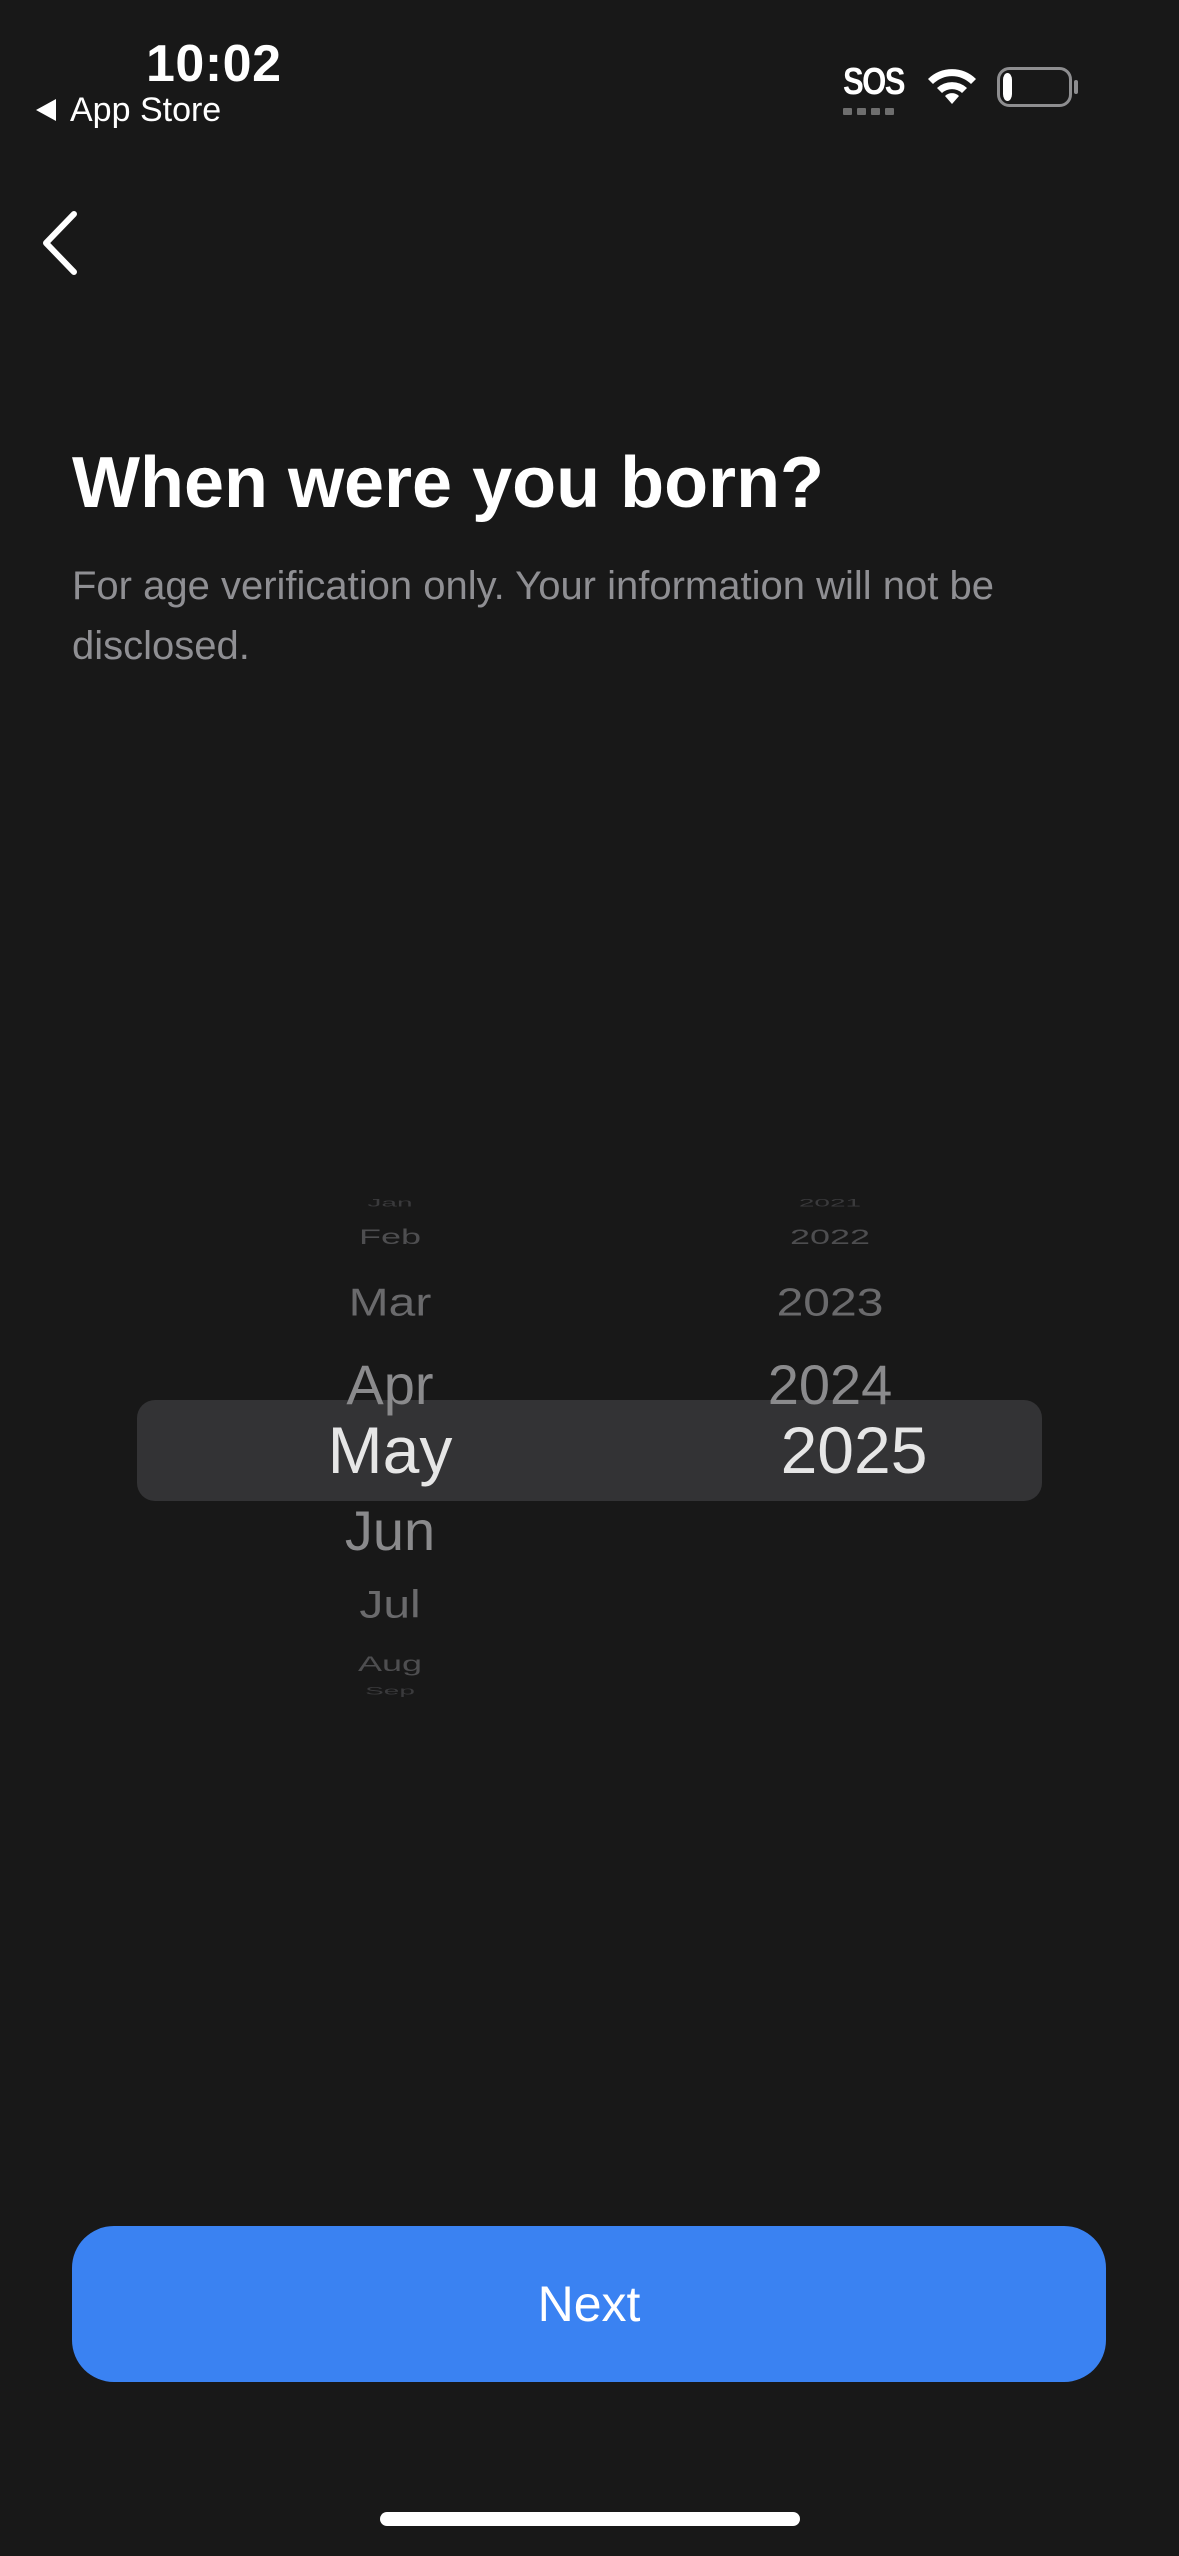 The width and height of the screenshot is (1179, 2556). I want to click on back-to-app-store-link: App Store, so click(128, 110).